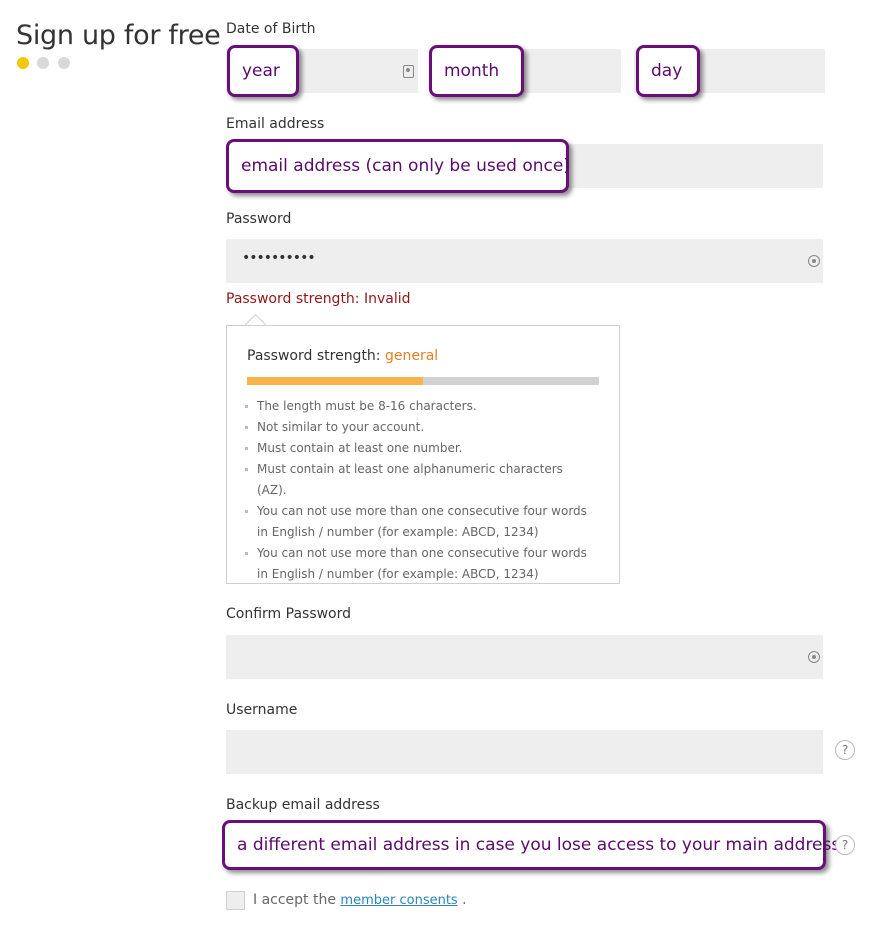 The width and height of the screenshot is (878, 934). I want to click on show-confirm-password-icon, so click(814, 657).